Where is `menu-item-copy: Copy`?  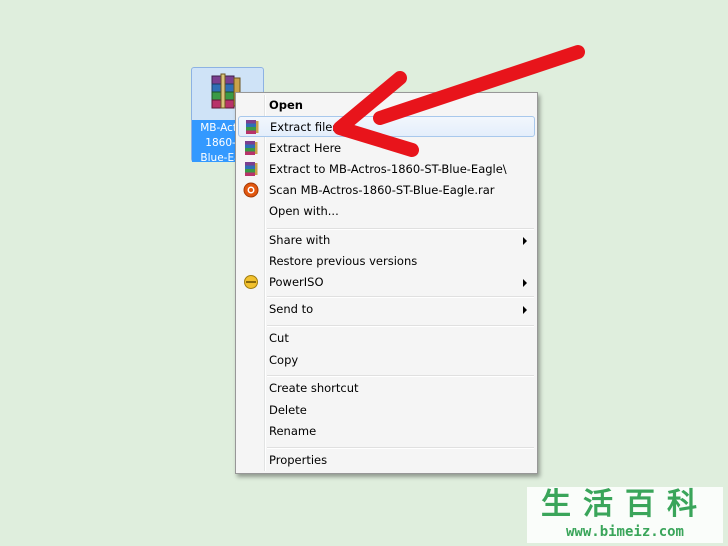 menu-item-copy: Copy is located at coordinates (386, 360).